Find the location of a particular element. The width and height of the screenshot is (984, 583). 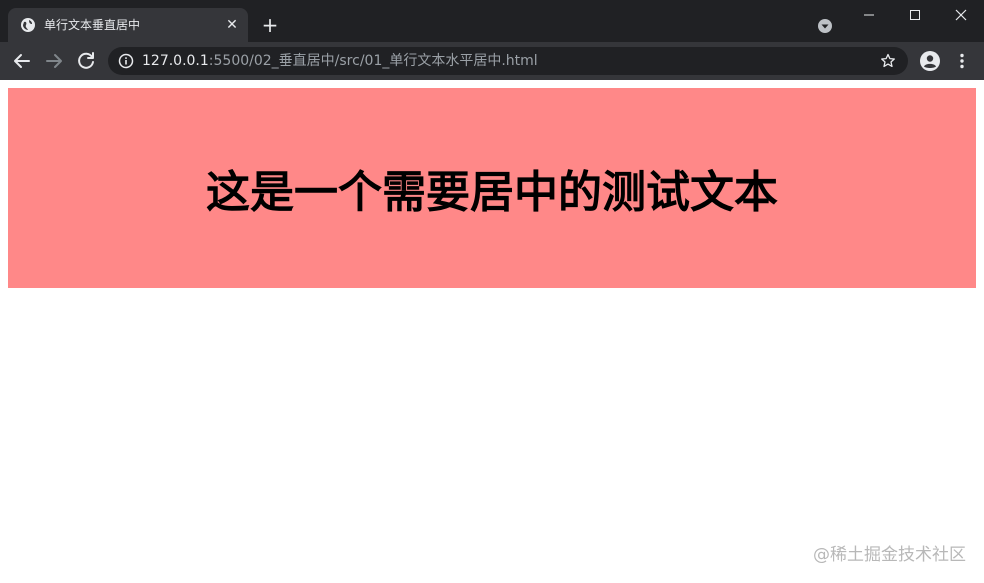

info-icon is located at coordinates (126, 61).